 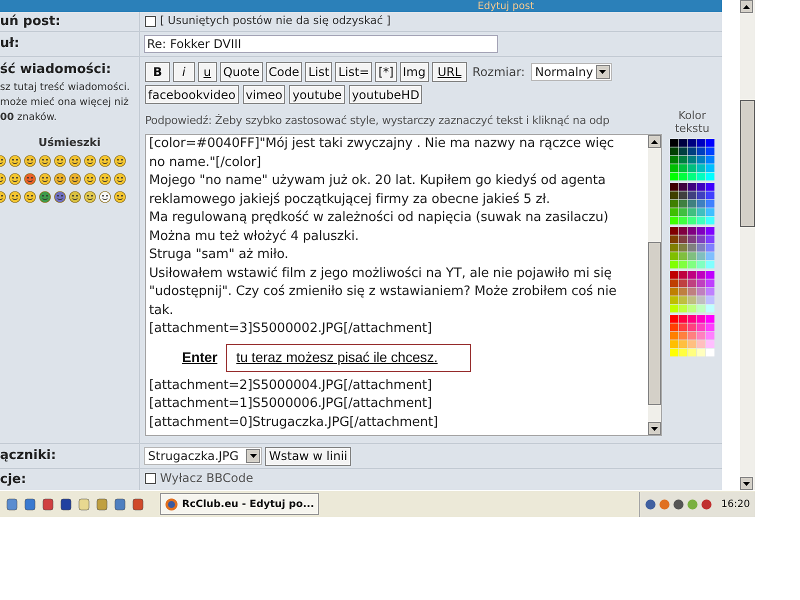 I want to click on format-button: List, so click(x=318, y=72).